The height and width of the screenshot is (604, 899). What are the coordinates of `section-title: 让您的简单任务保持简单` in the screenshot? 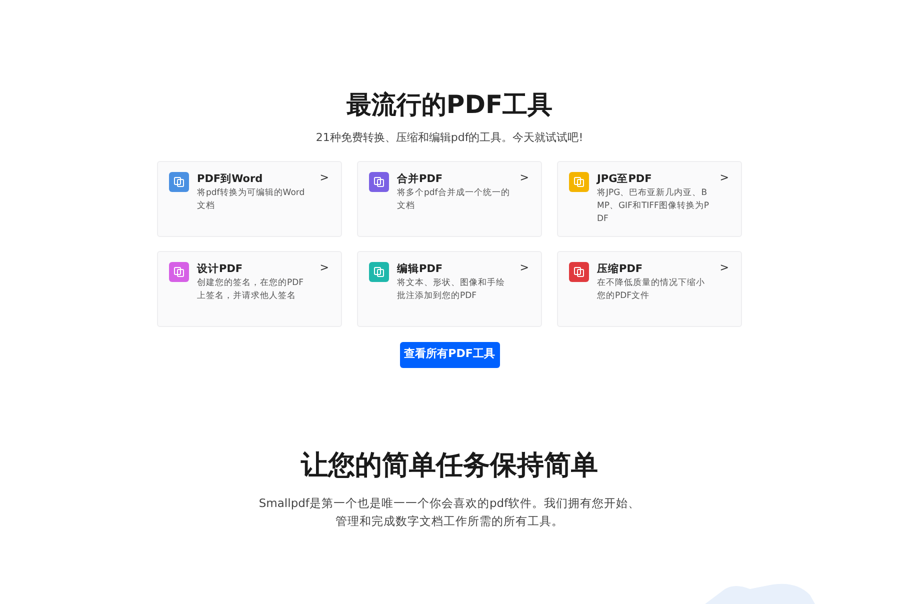 It's located at (449, 465).